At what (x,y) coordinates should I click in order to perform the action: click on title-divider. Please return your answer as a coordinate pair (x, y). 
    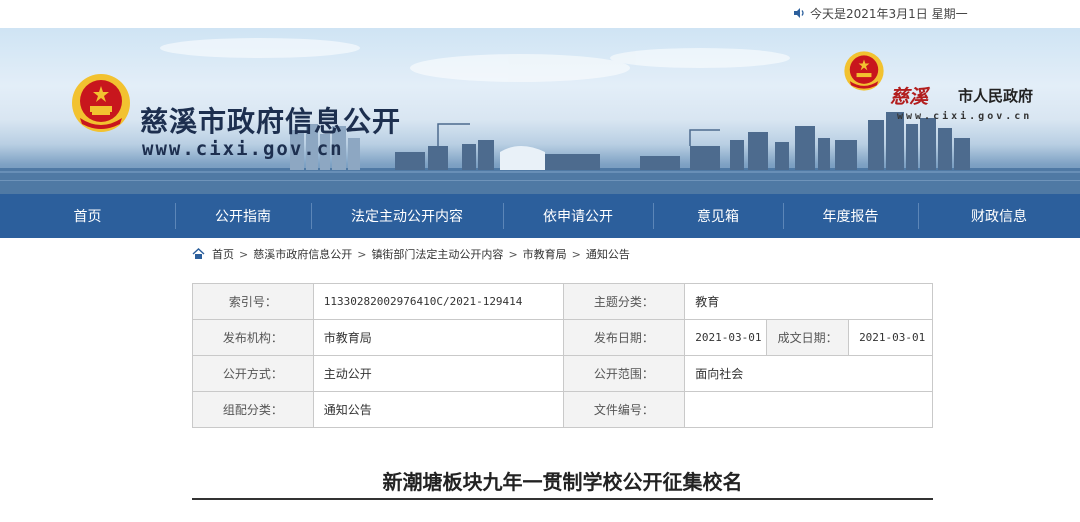
    Looking at the image, I should click on (562, 499).